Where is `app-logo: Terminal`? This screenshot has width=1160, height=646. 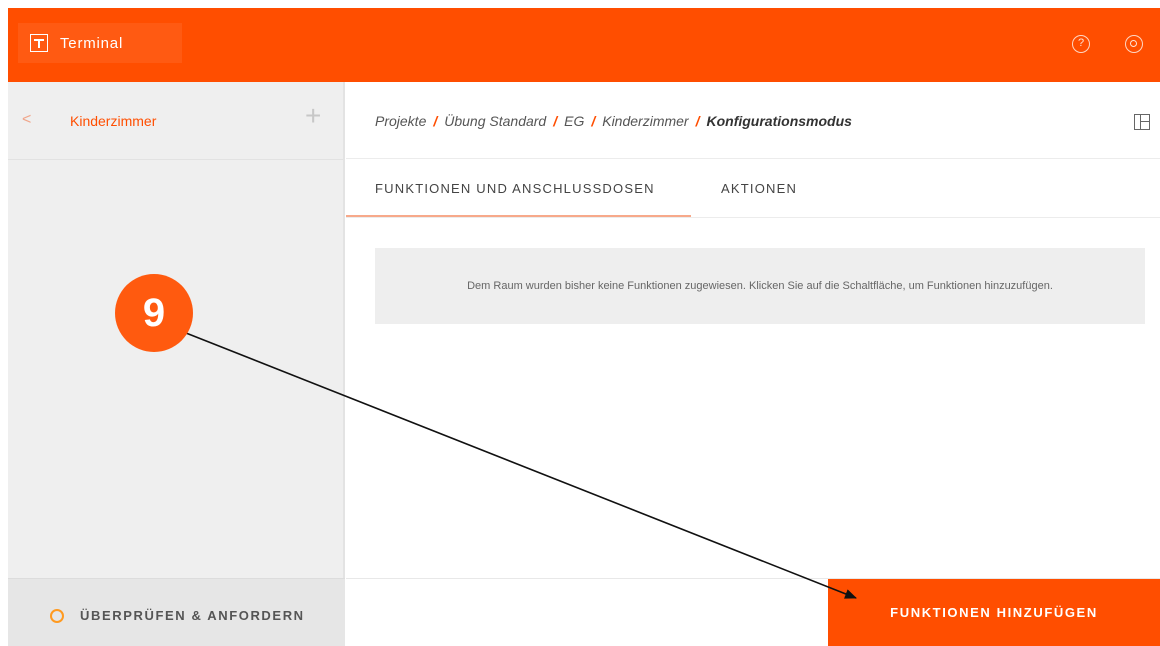 app-logo: Terminal is located at coordinates (100, 43).